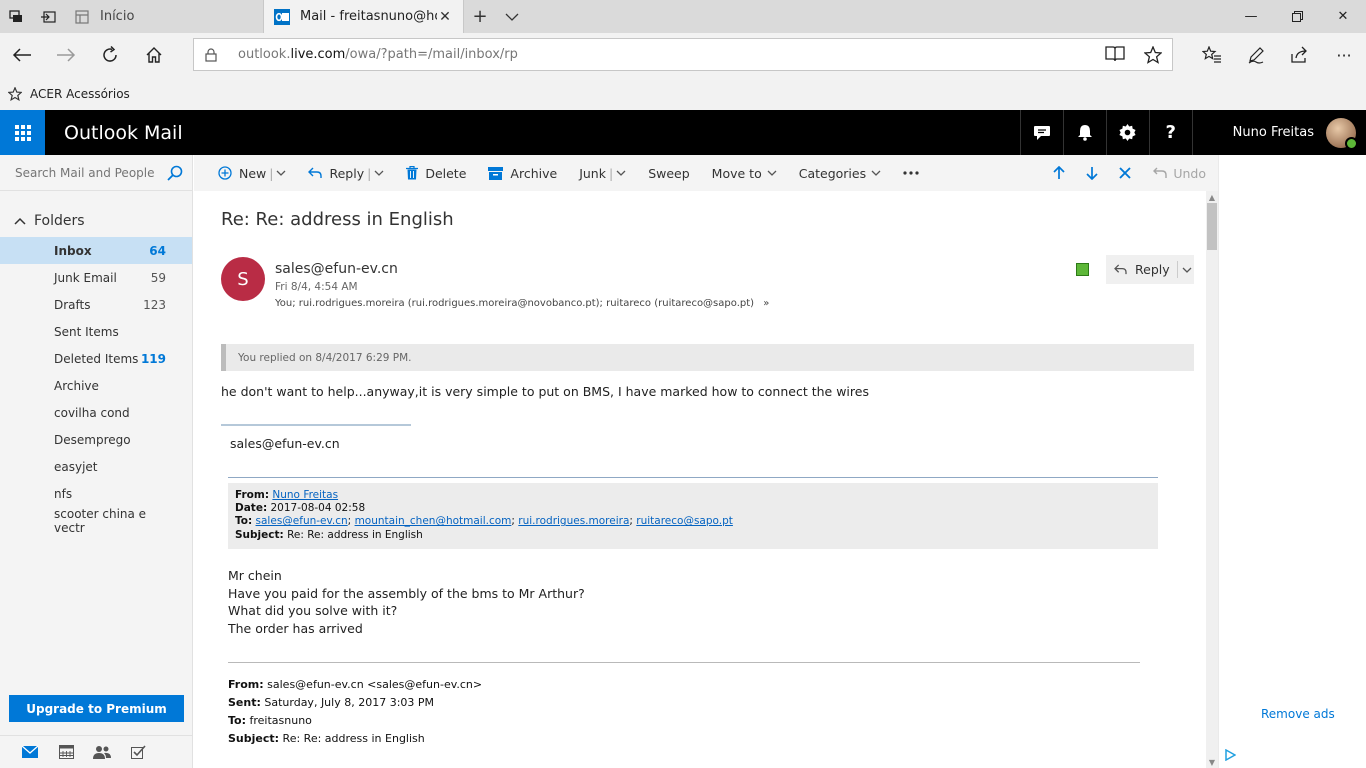 The width and height of the screenshot is (1366, 768). Describe the element at coordinates (1082, 269) in the screenshot. I see `category-flag-icon` at that location.